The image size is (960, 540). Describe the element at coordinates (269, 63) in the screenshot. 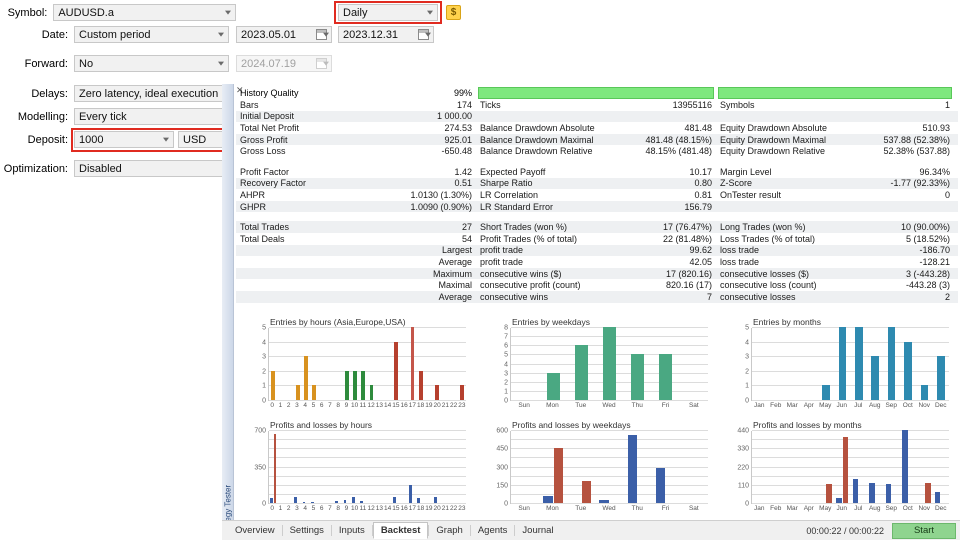

I see `forward-date-value: 2024.07.19` at that location.